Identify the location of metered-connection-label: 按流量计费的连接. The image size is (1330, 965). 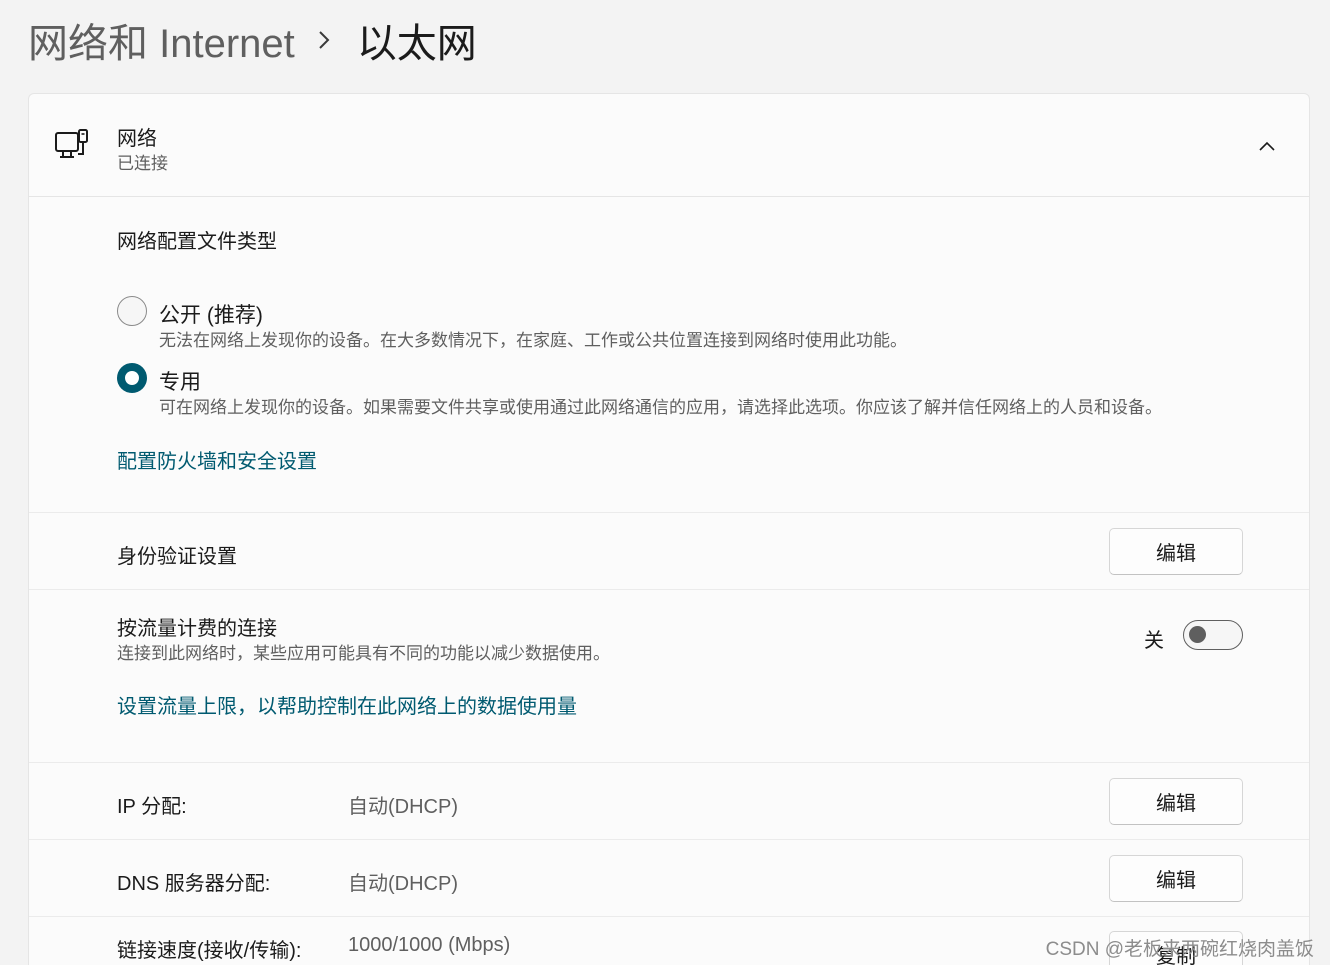
(197, 629).